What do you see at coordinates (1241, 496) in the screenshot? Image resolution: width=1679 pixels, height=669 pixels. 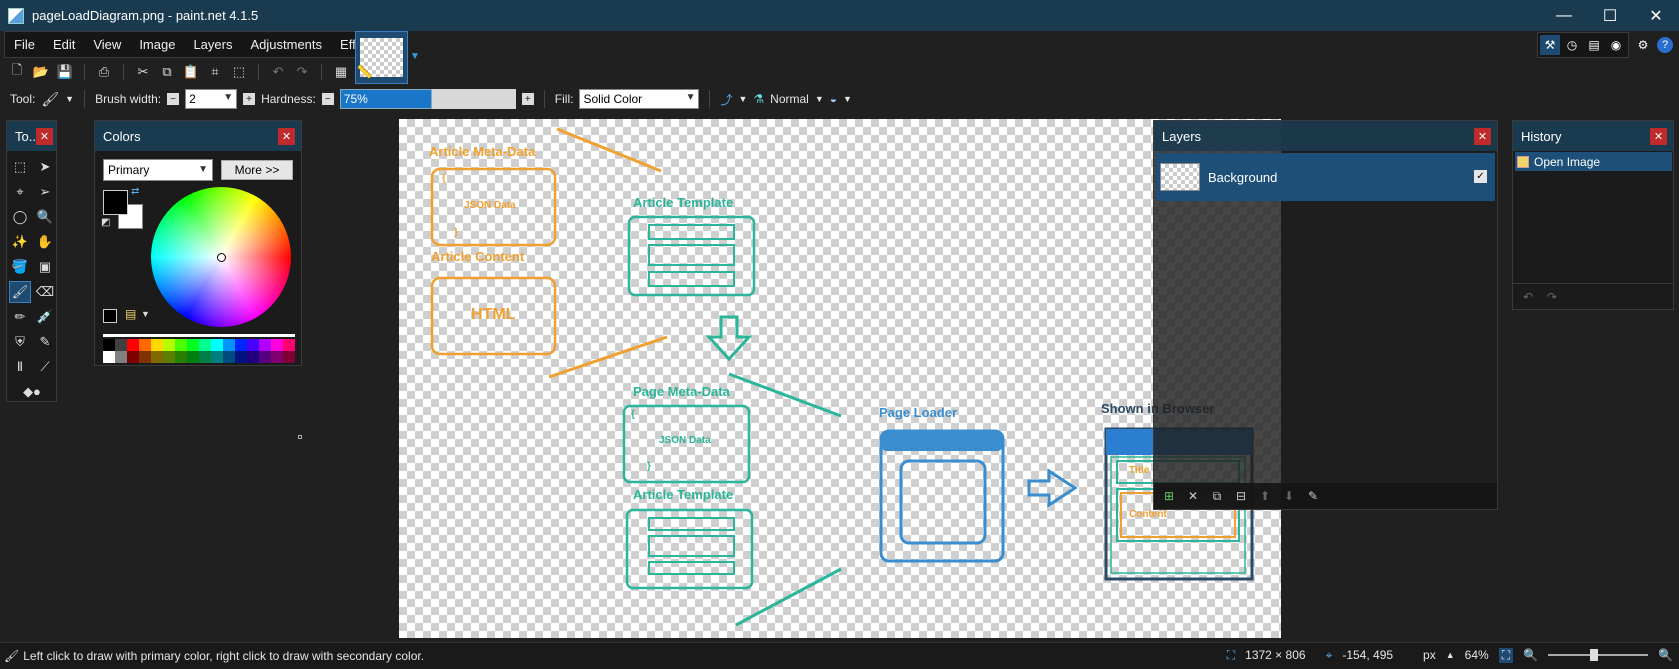 I see `merge-layer-down-icon: ⊟` at bounding box center [1241, 496].